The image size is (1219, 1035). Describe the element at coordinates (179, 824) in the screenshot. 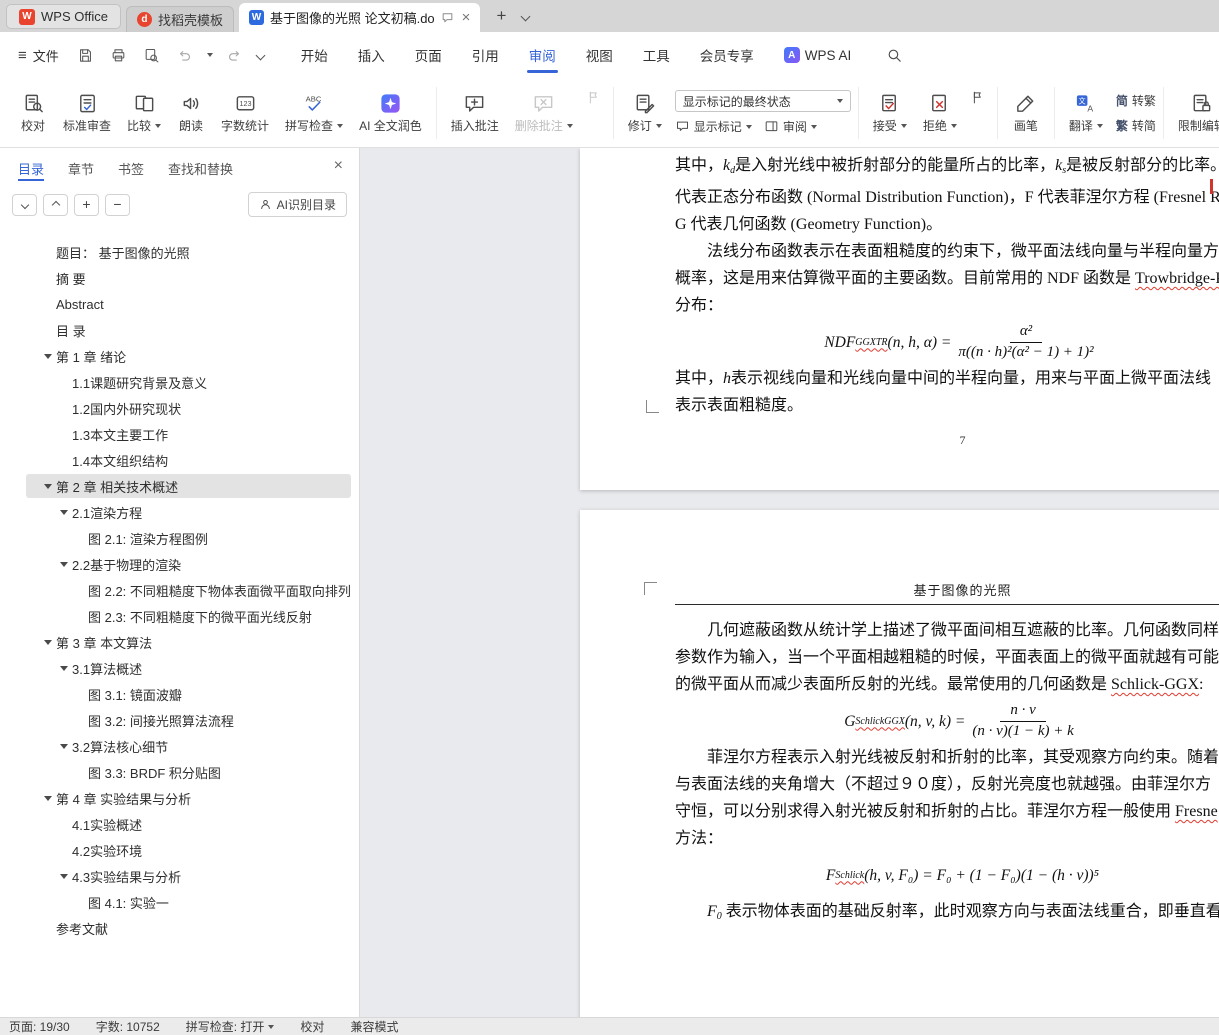

I see `outline-item: 4.1实验概述` at that location.